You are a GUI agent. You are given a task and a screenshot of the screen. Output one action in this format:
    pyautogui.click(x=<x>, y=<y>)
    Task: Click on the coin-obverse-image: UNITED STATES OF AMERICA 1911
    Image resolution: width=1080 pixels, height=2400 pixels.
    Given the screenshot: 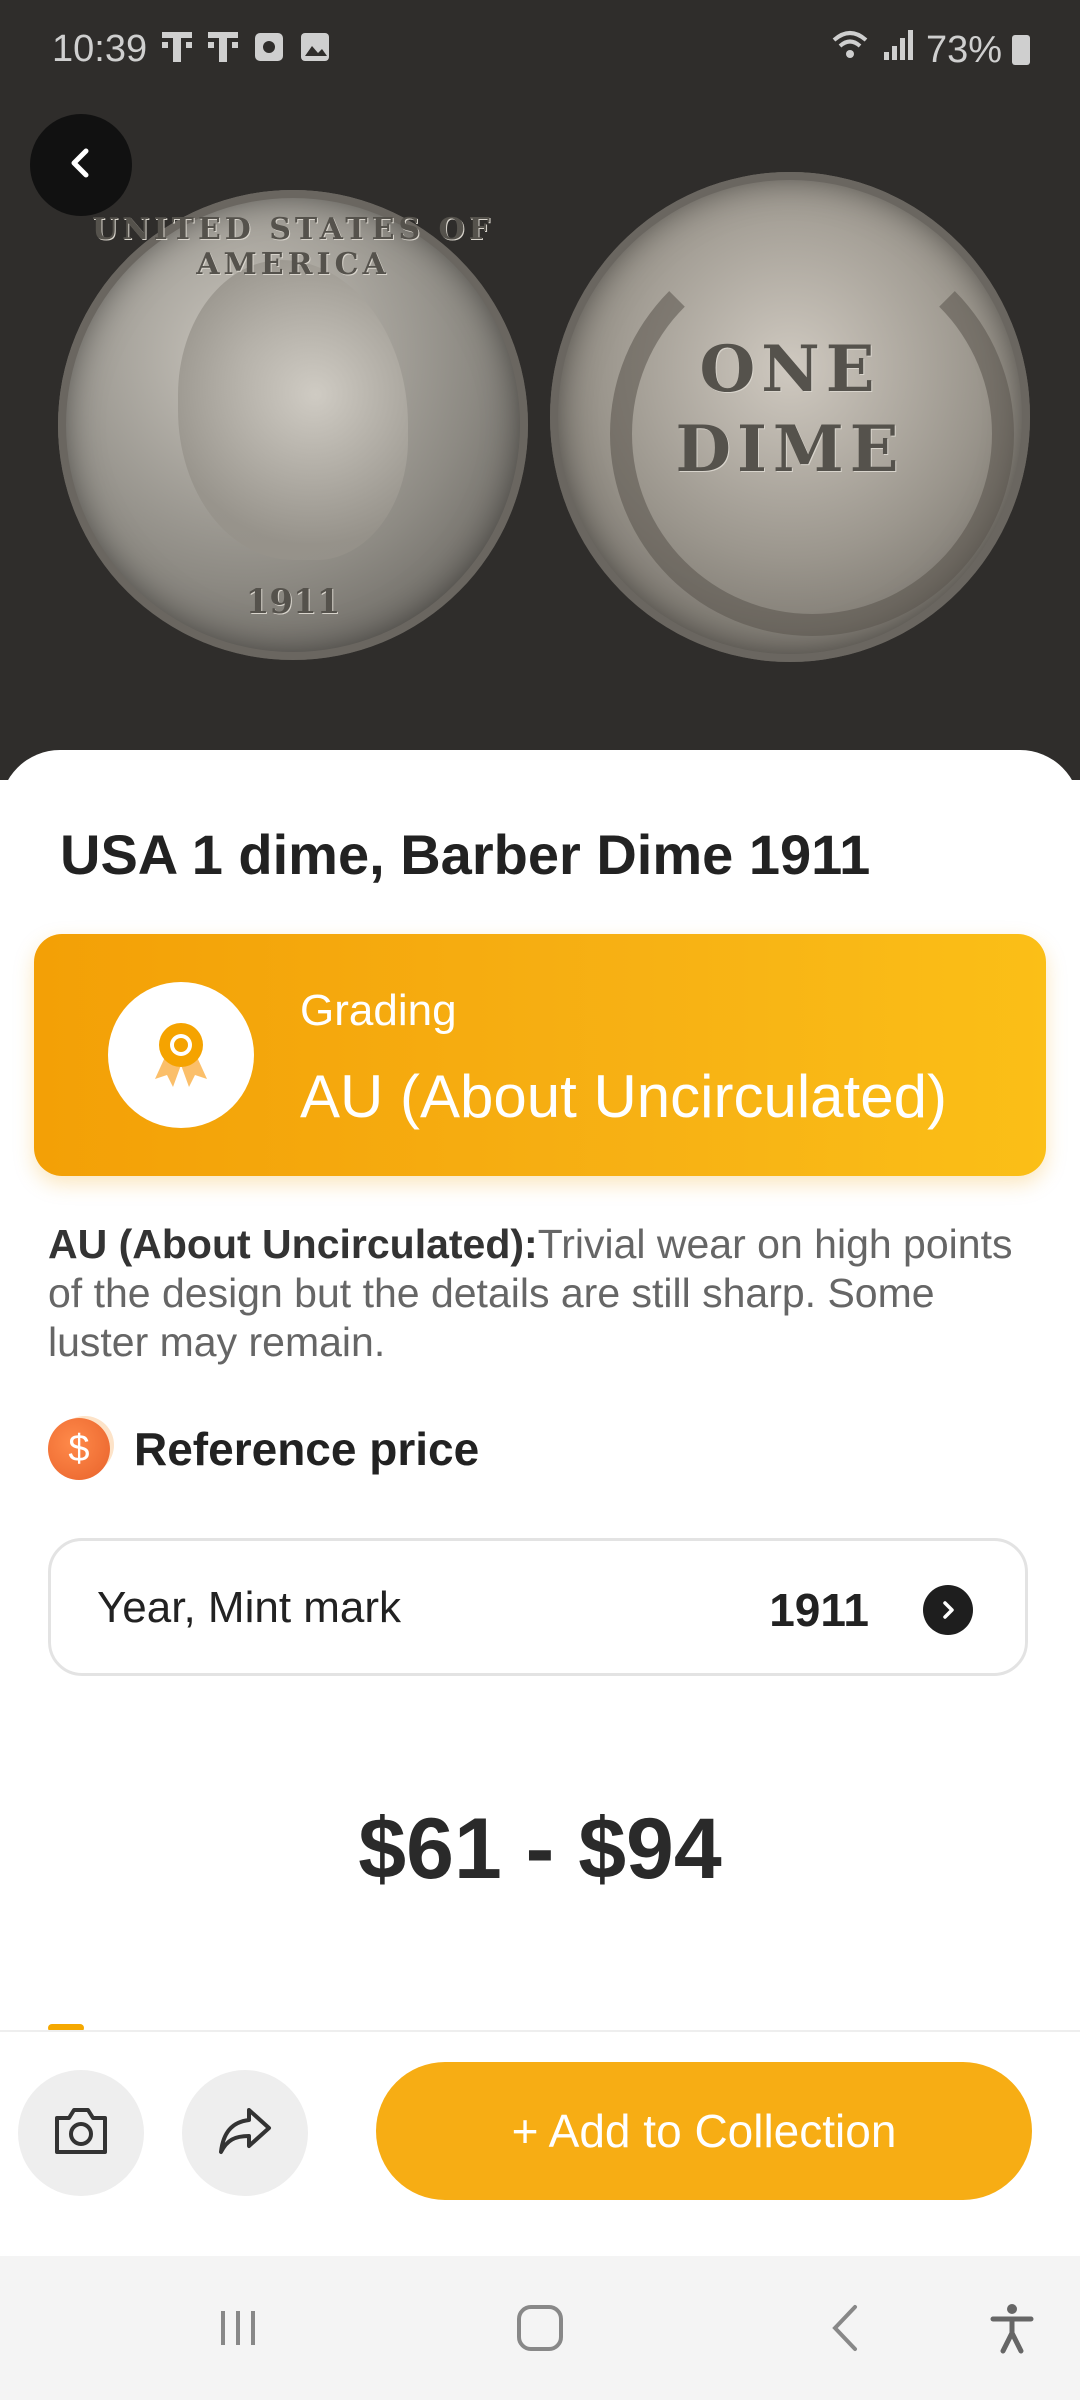 What is the action you would take?
    pyautogui.click(x=293, y=425)
    